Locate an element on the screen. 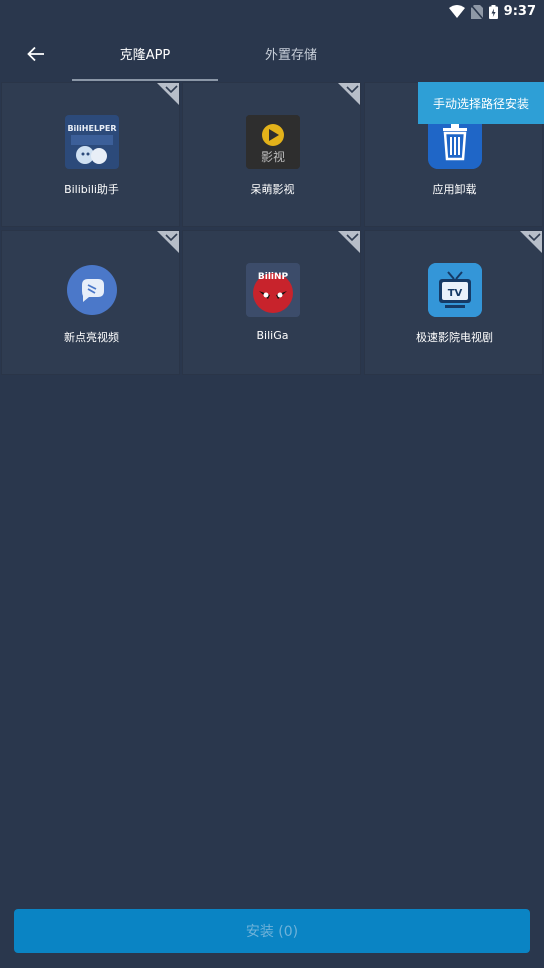  bilinp-mascot-icon: BiliNP is located at coordinates (273, 290).